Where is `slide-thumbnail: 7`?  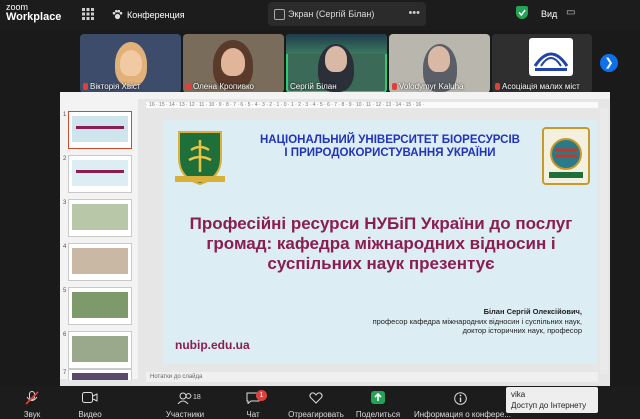
slide-thumbnail: 7 is located at coordinates (97, 374).